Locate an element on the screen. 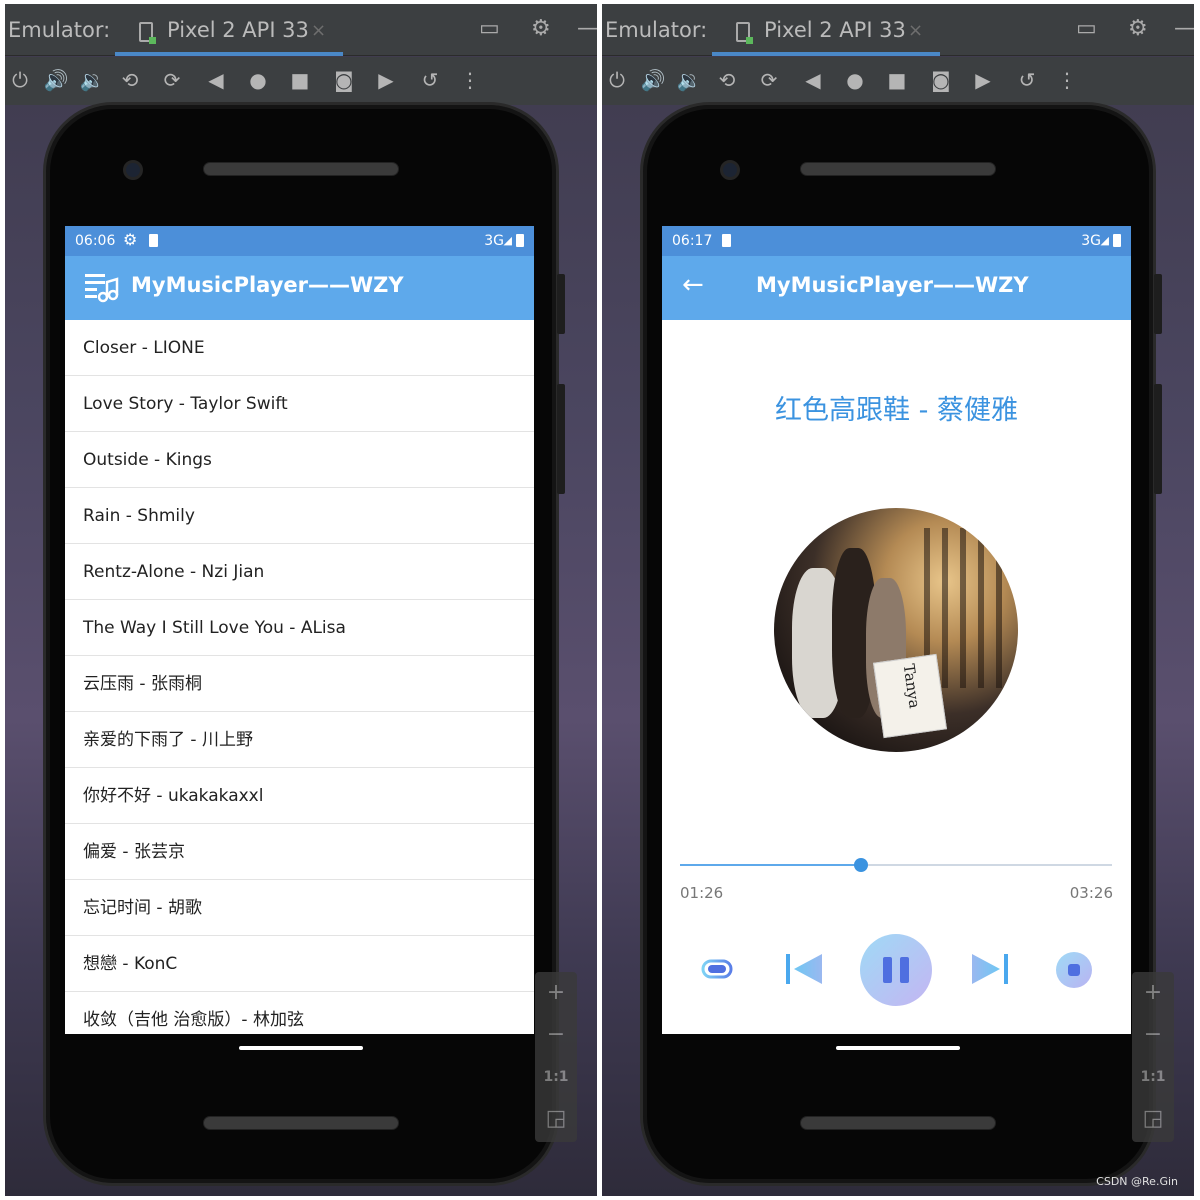 The height and width of the screenshot is (1200, 1200). song-list-item: 收敛（吉他 治愈版）- 林加弦 is located at coordinates (299, 1013).